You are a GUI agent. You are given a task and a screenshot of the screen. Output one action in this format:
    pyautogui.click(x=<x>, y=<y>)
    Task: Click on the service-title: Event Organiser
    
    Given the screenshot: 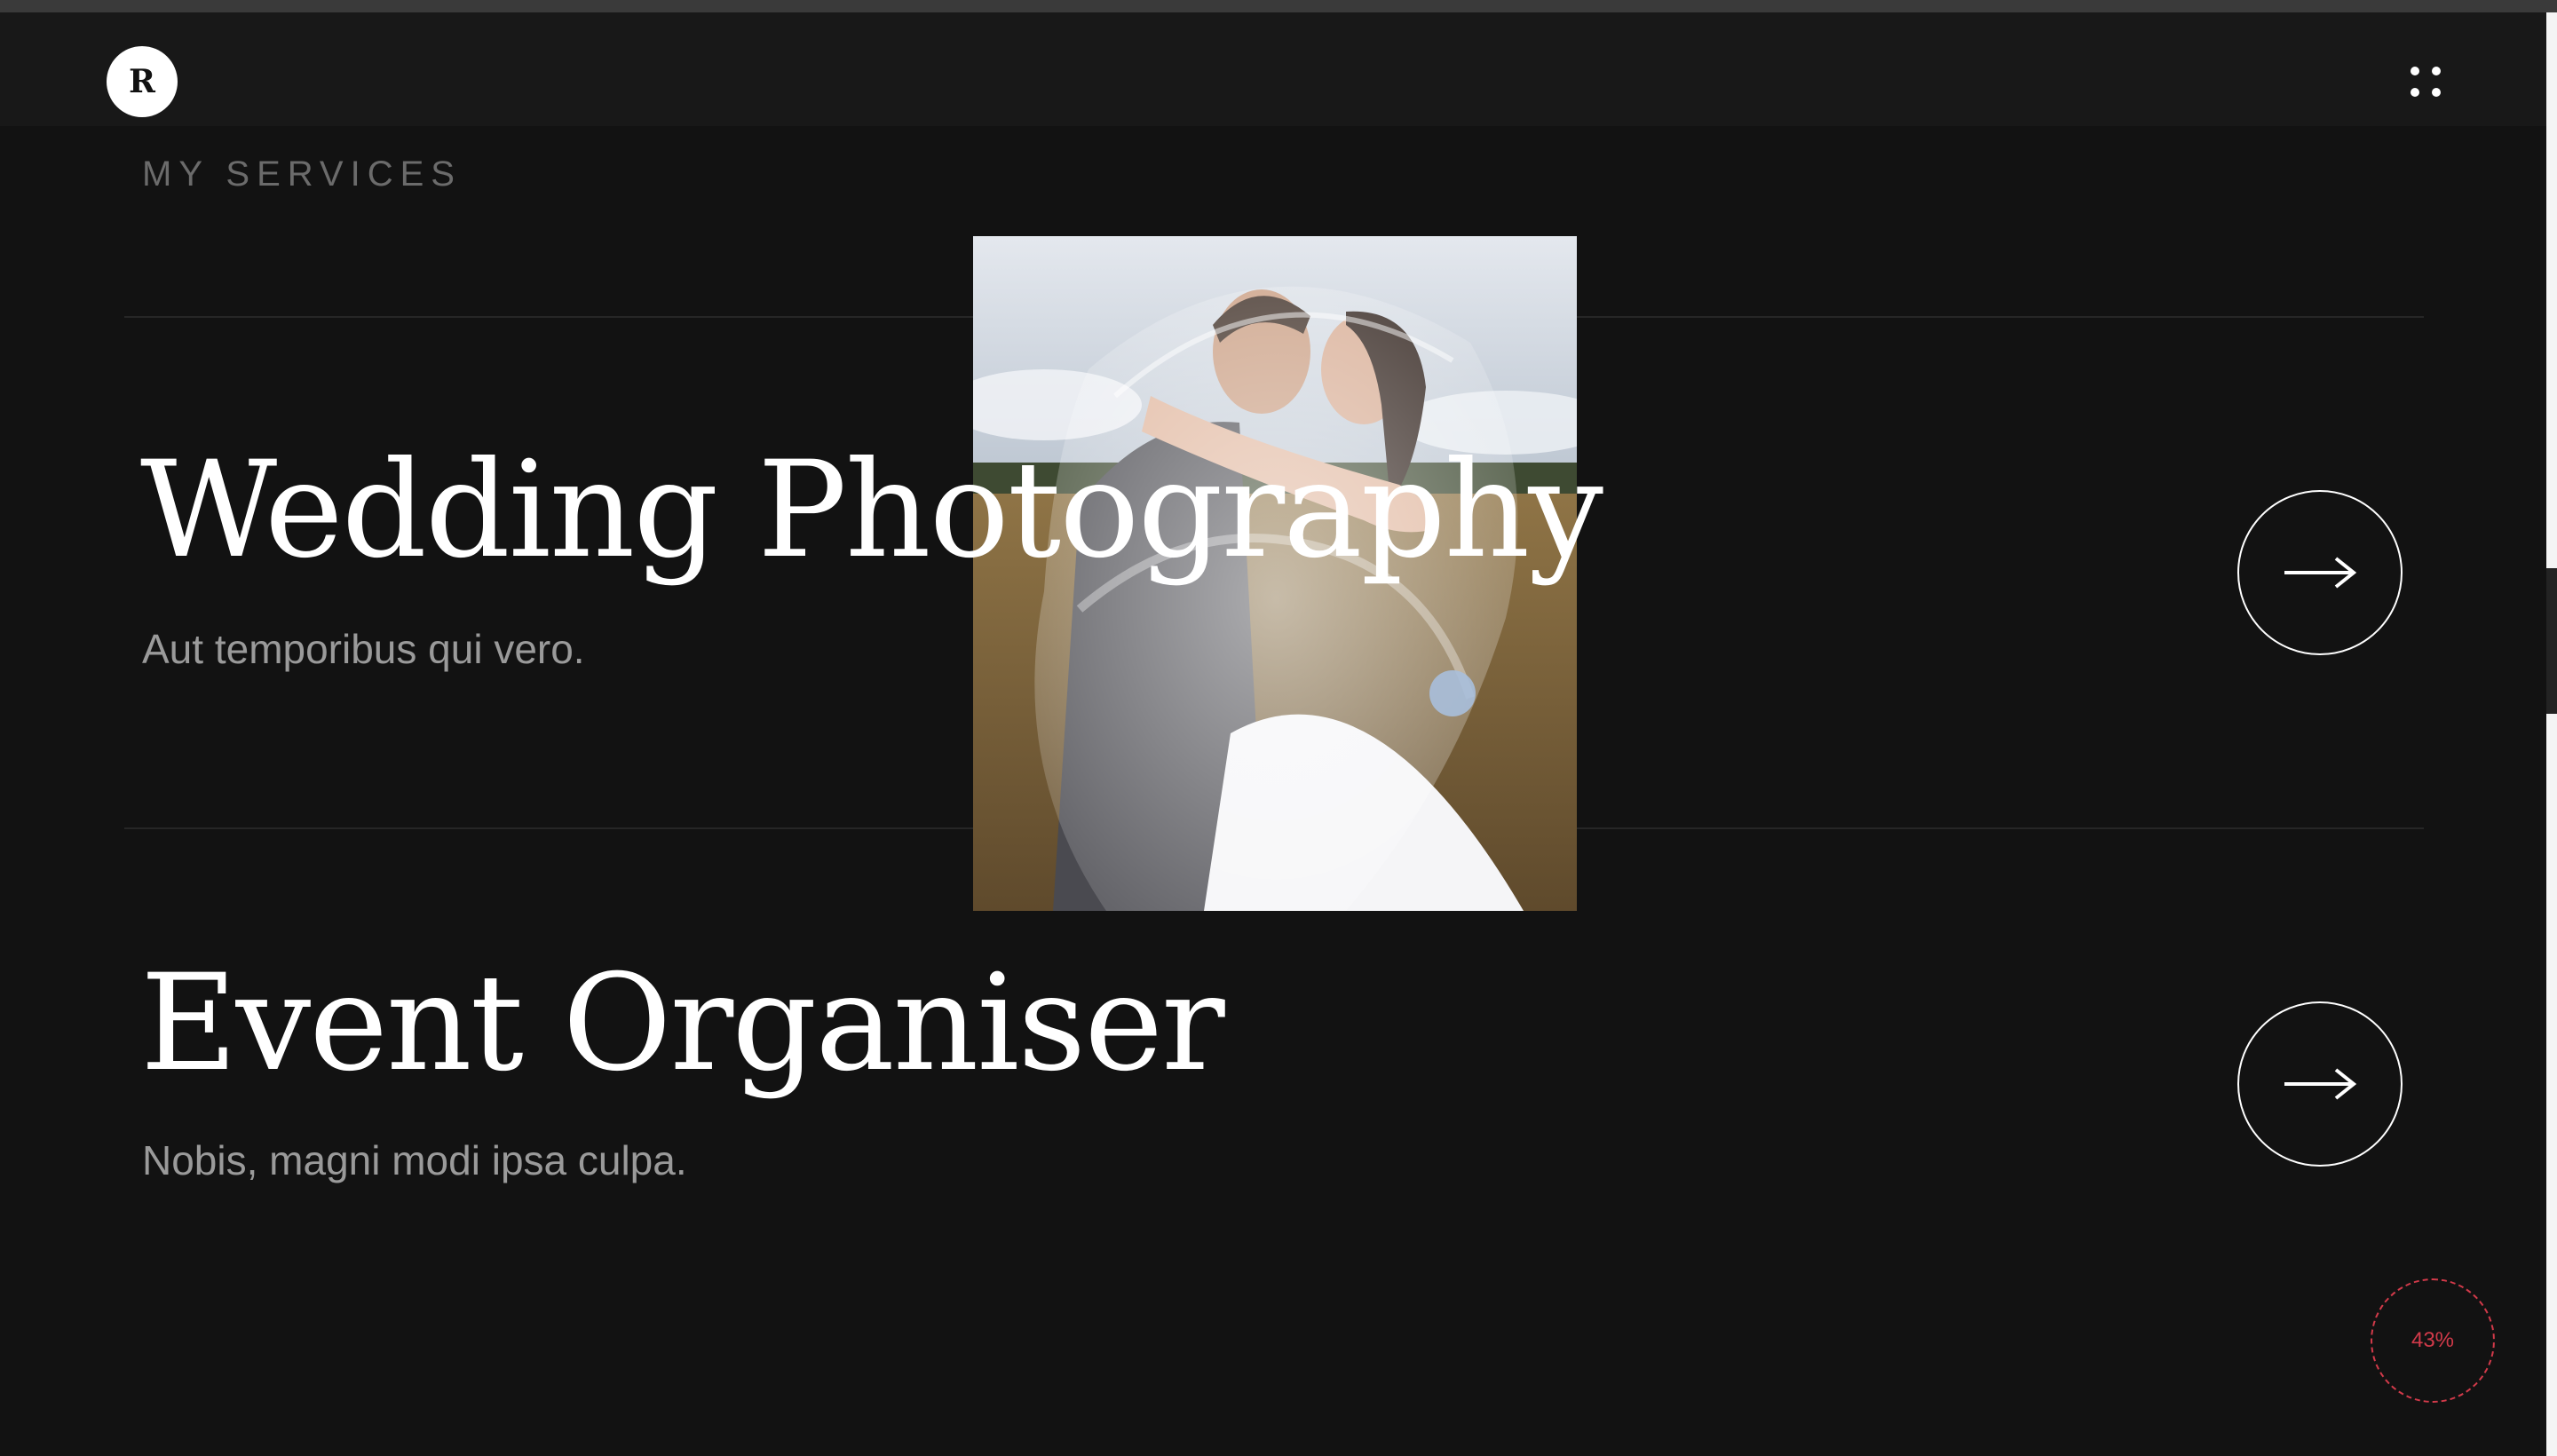 What is the action you would take?
    pyautogui.click(x=682, y=1023)
    